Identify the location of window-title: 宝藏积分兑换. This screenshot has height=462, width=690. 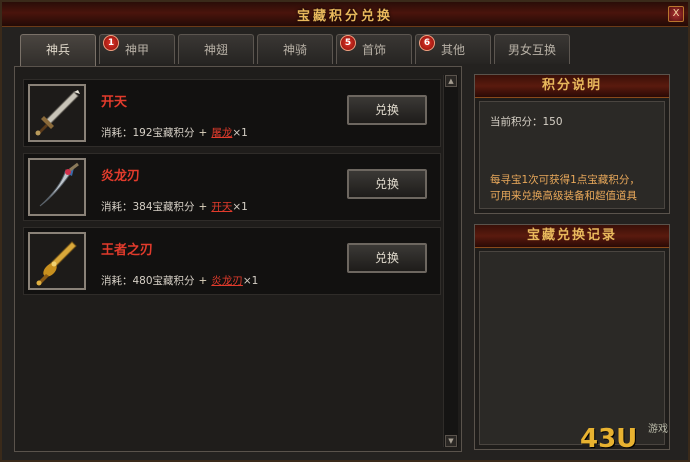
(344, 16).